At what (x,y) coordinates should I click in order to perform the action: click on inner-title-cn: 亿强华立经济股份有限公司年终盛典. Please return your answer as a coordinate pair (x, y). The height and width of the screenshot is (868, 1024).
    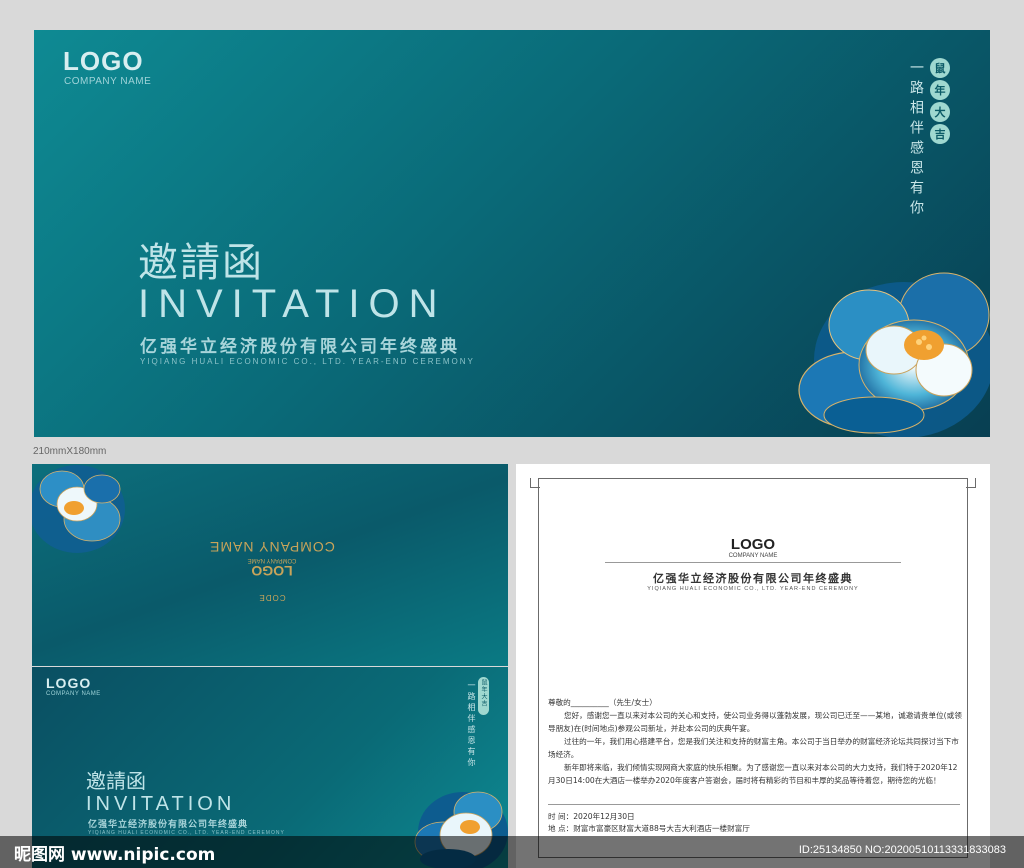
    Looking at the image, I should click on (753, 578).